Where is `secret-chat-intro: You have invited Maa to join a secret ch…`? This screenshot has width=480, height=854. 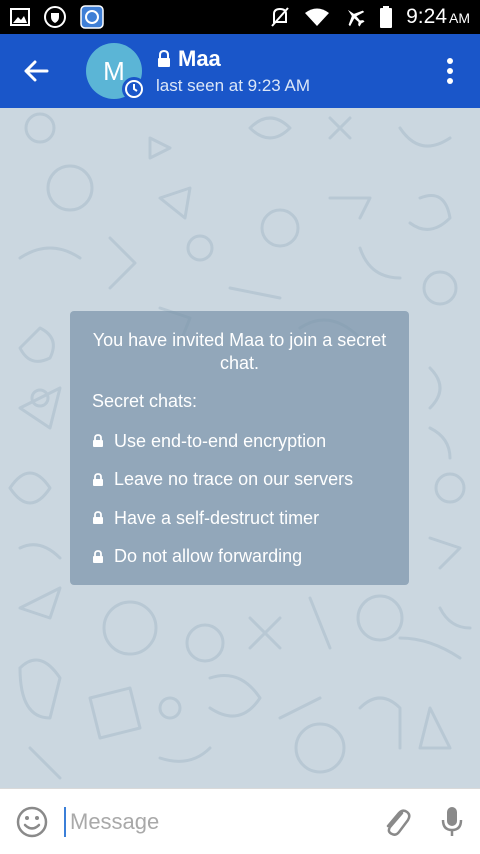
secret-chat-intro: You have invited Maa to join a secret ch… is located at coordinates (239, 351).